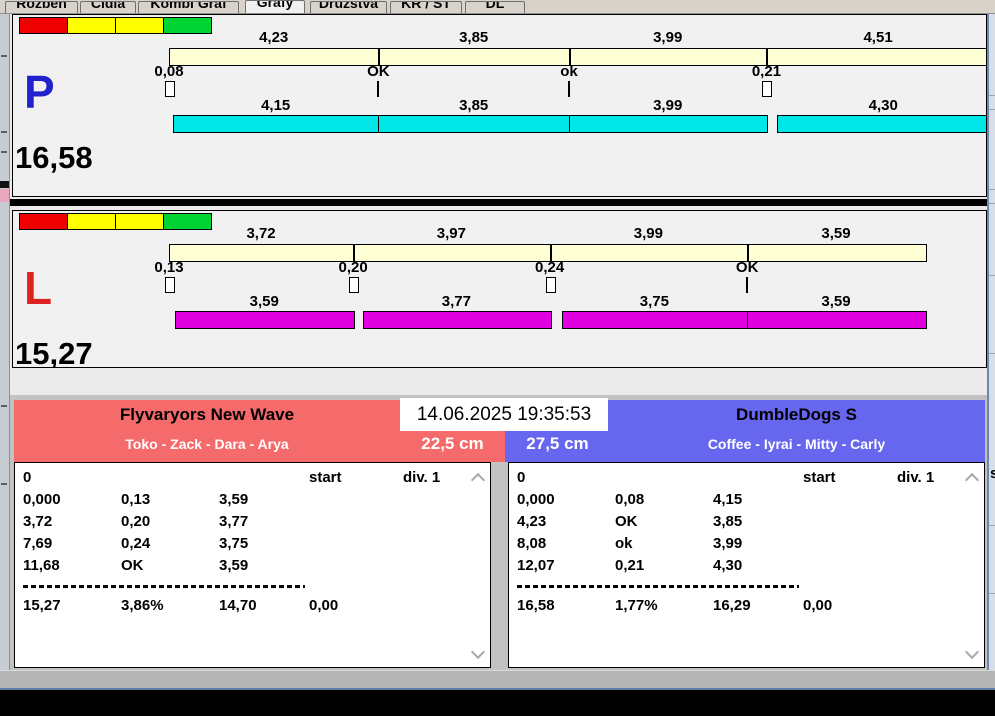  What do you see at coordinates (426, 7) in the screenshot?
I see `tab-kr-st: KR / ST` at bounding box center [426, 7].